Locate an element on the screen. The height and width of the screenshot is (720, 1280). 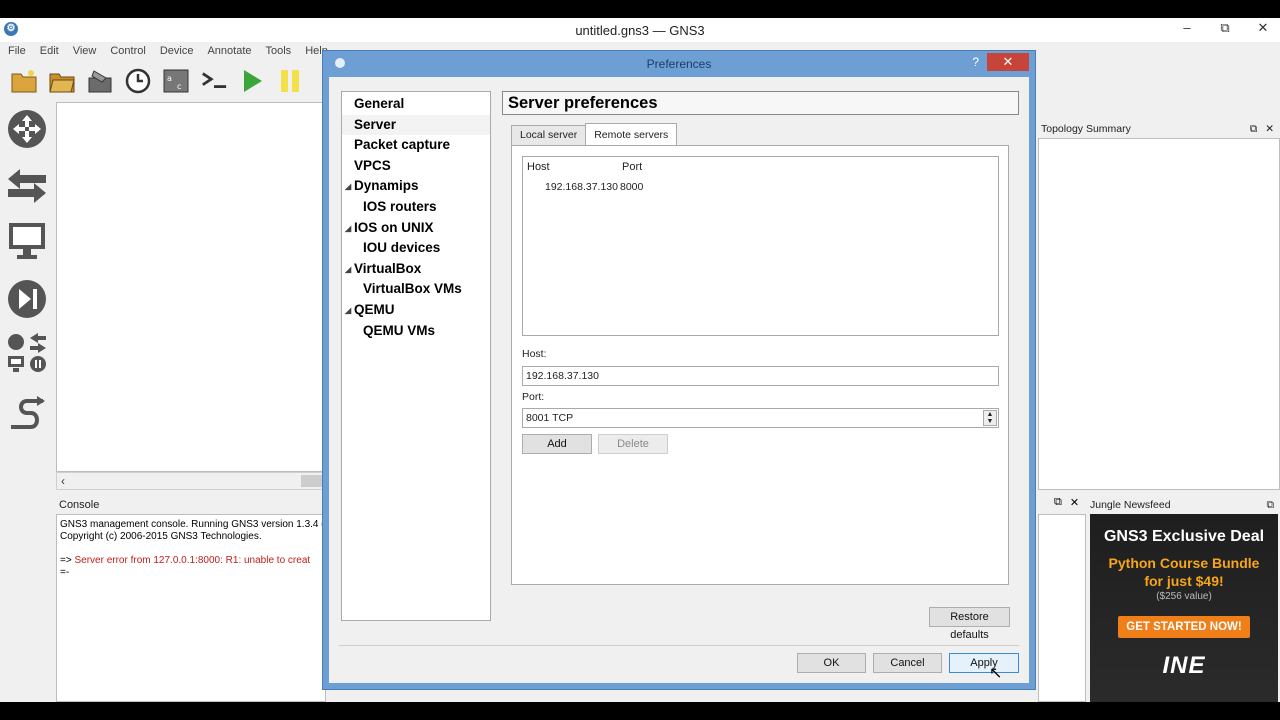
topology-canvas is located at coordinates (191, 287).